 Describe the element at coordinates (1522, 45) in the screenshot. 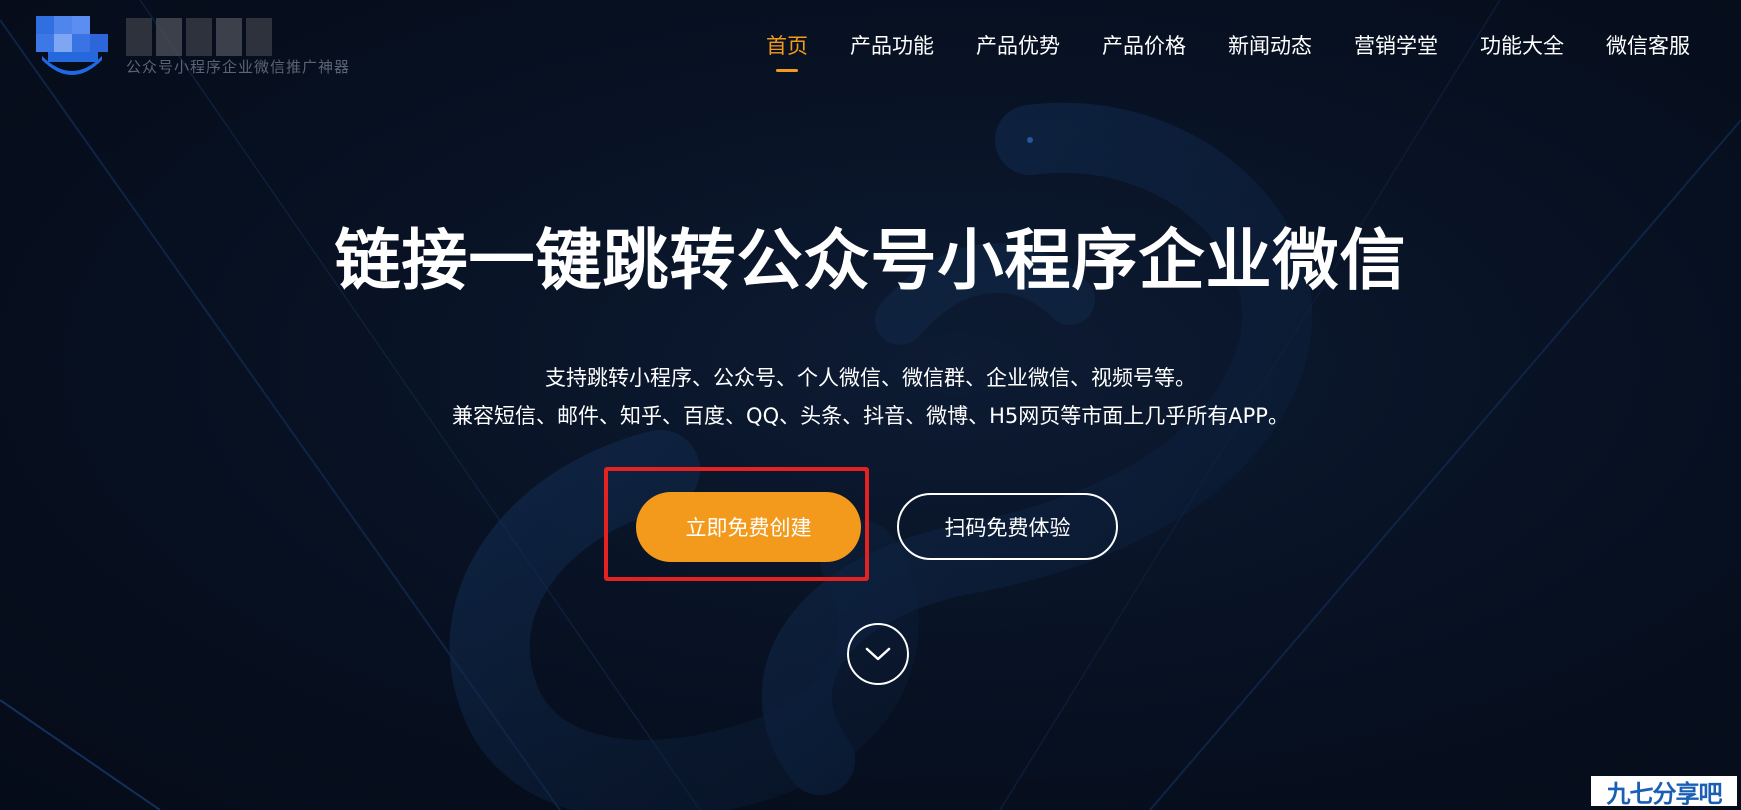

I see `nav-item-all-features: 功能大全` at that location.